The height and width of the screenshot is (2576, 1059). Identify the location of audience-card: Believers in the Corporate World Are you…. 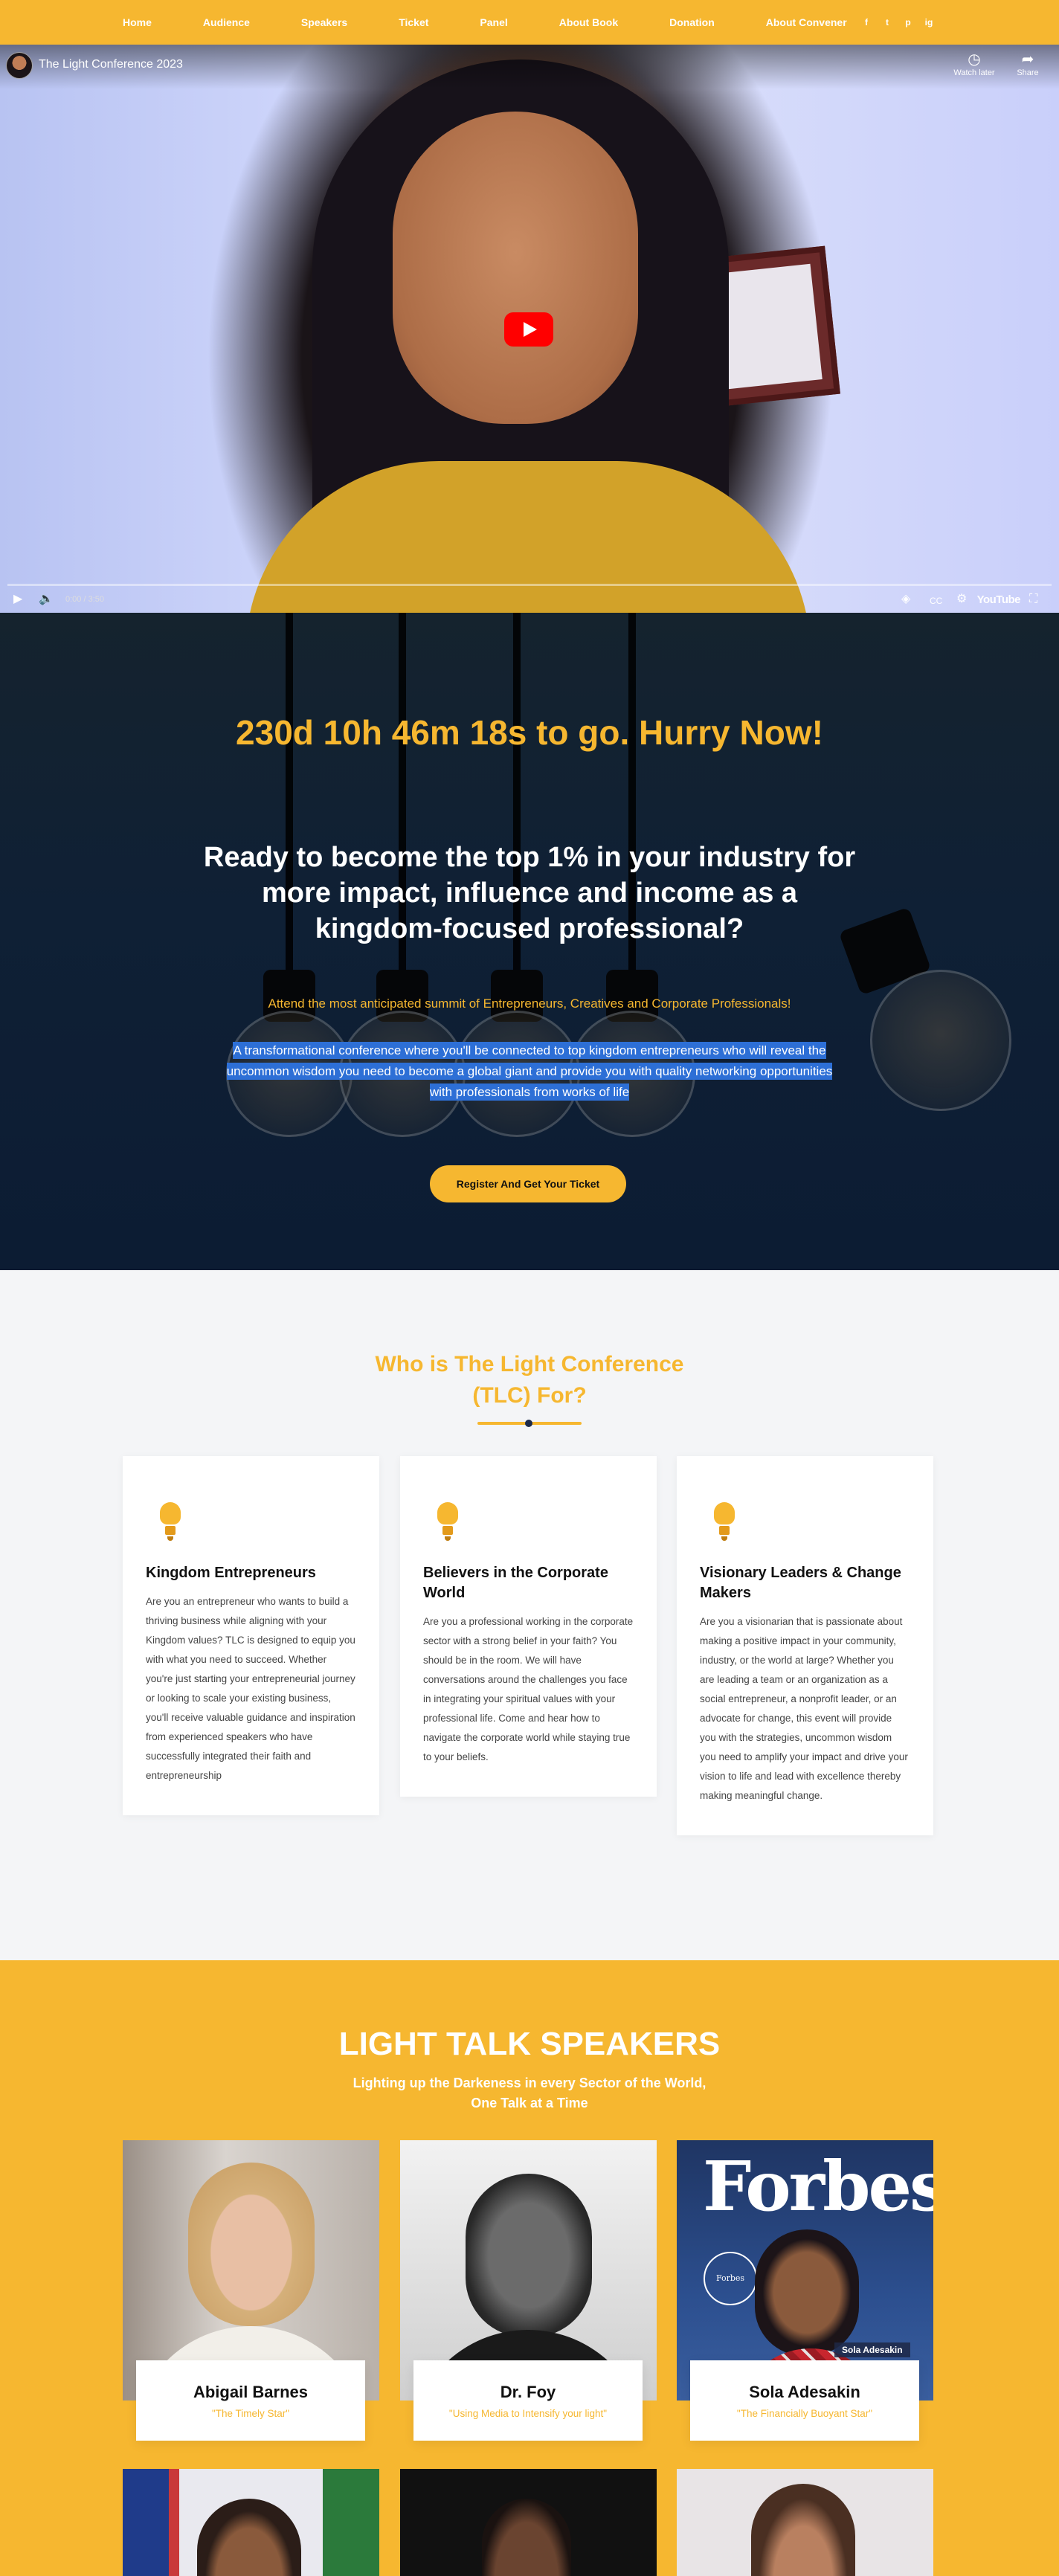
(528, 1626).